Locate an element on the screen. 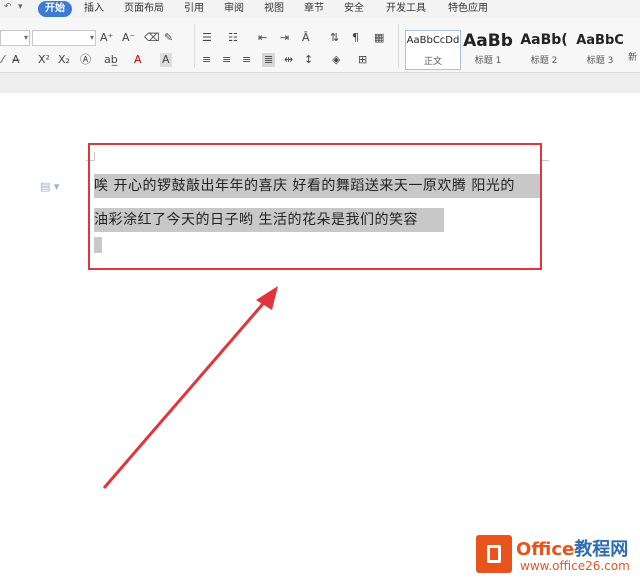 This screenshot has height=582, width=640. watermark-url: www.office26.com is located at coordinates (575, 566).